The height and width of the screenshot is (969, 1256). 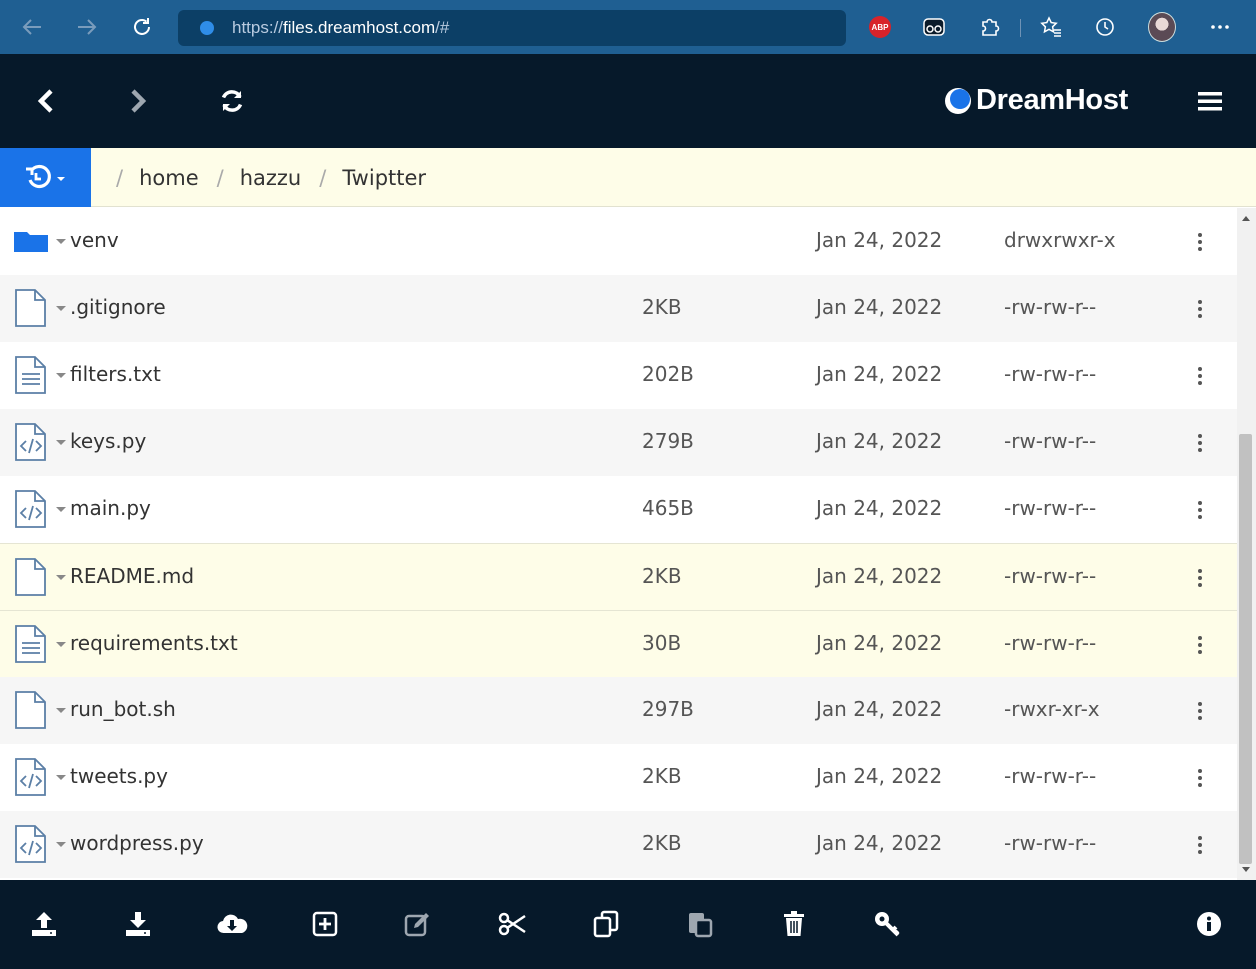 I want to click on file-size: 465B, so click(x=668, y=508).